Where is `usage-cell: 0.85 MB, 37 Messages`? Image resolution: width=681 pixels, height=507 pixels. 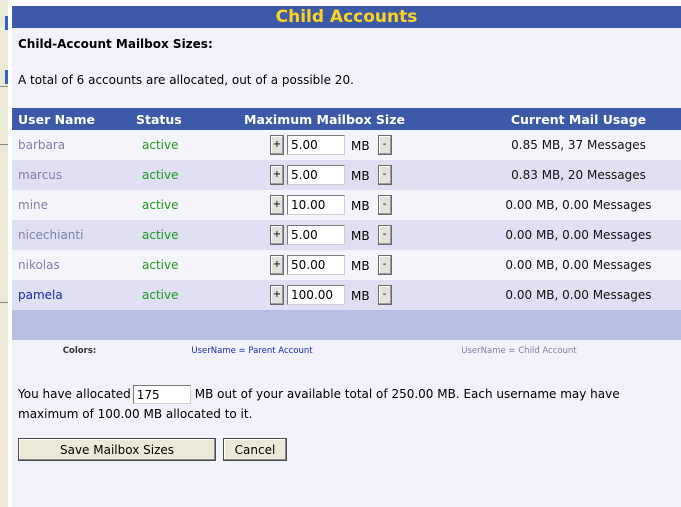 usage-cell: 0.85 MB, 37 Messages is located at coordinates (578, 145).